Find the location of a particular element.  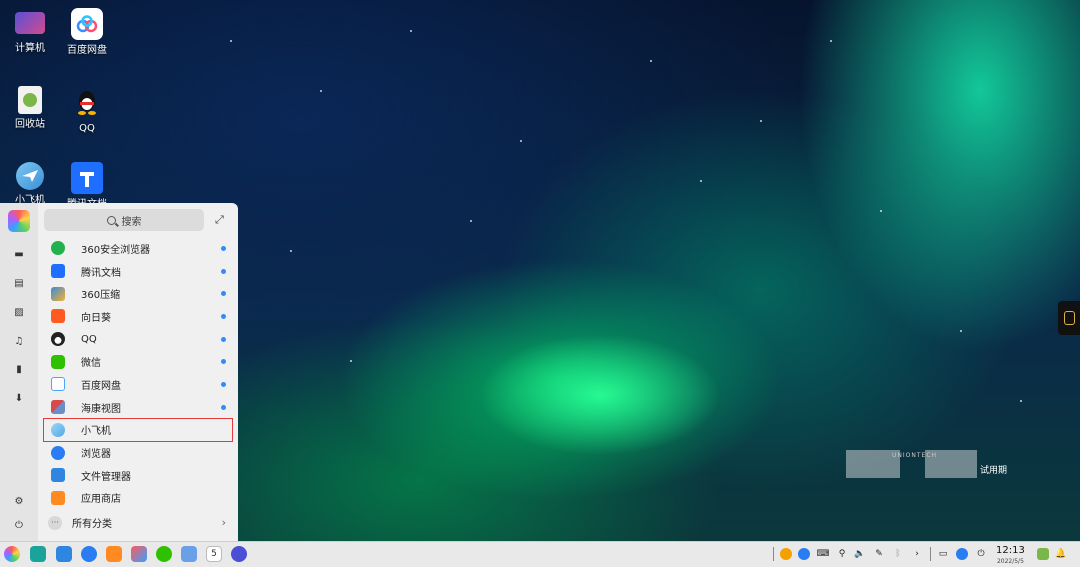

app-item-app-store: 应用商店 is located at coordinates (139, 498).